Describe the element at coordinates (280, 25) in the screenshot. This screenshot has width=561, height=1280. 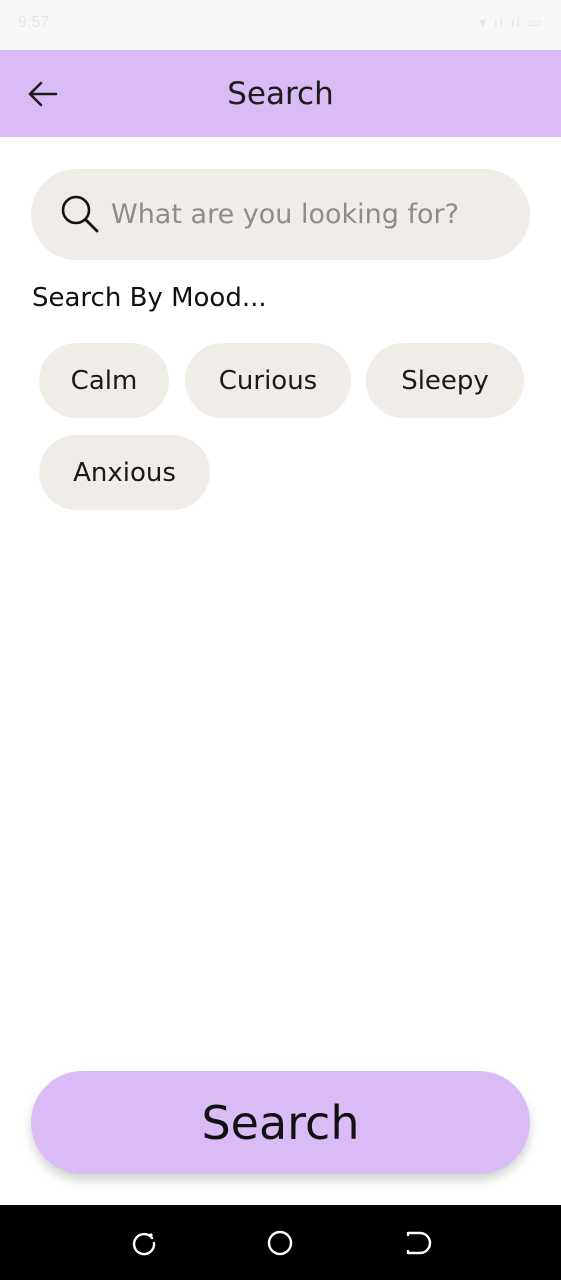
I see `status-bar: 9:57 ▾ ıl ıl ▭` at that location.